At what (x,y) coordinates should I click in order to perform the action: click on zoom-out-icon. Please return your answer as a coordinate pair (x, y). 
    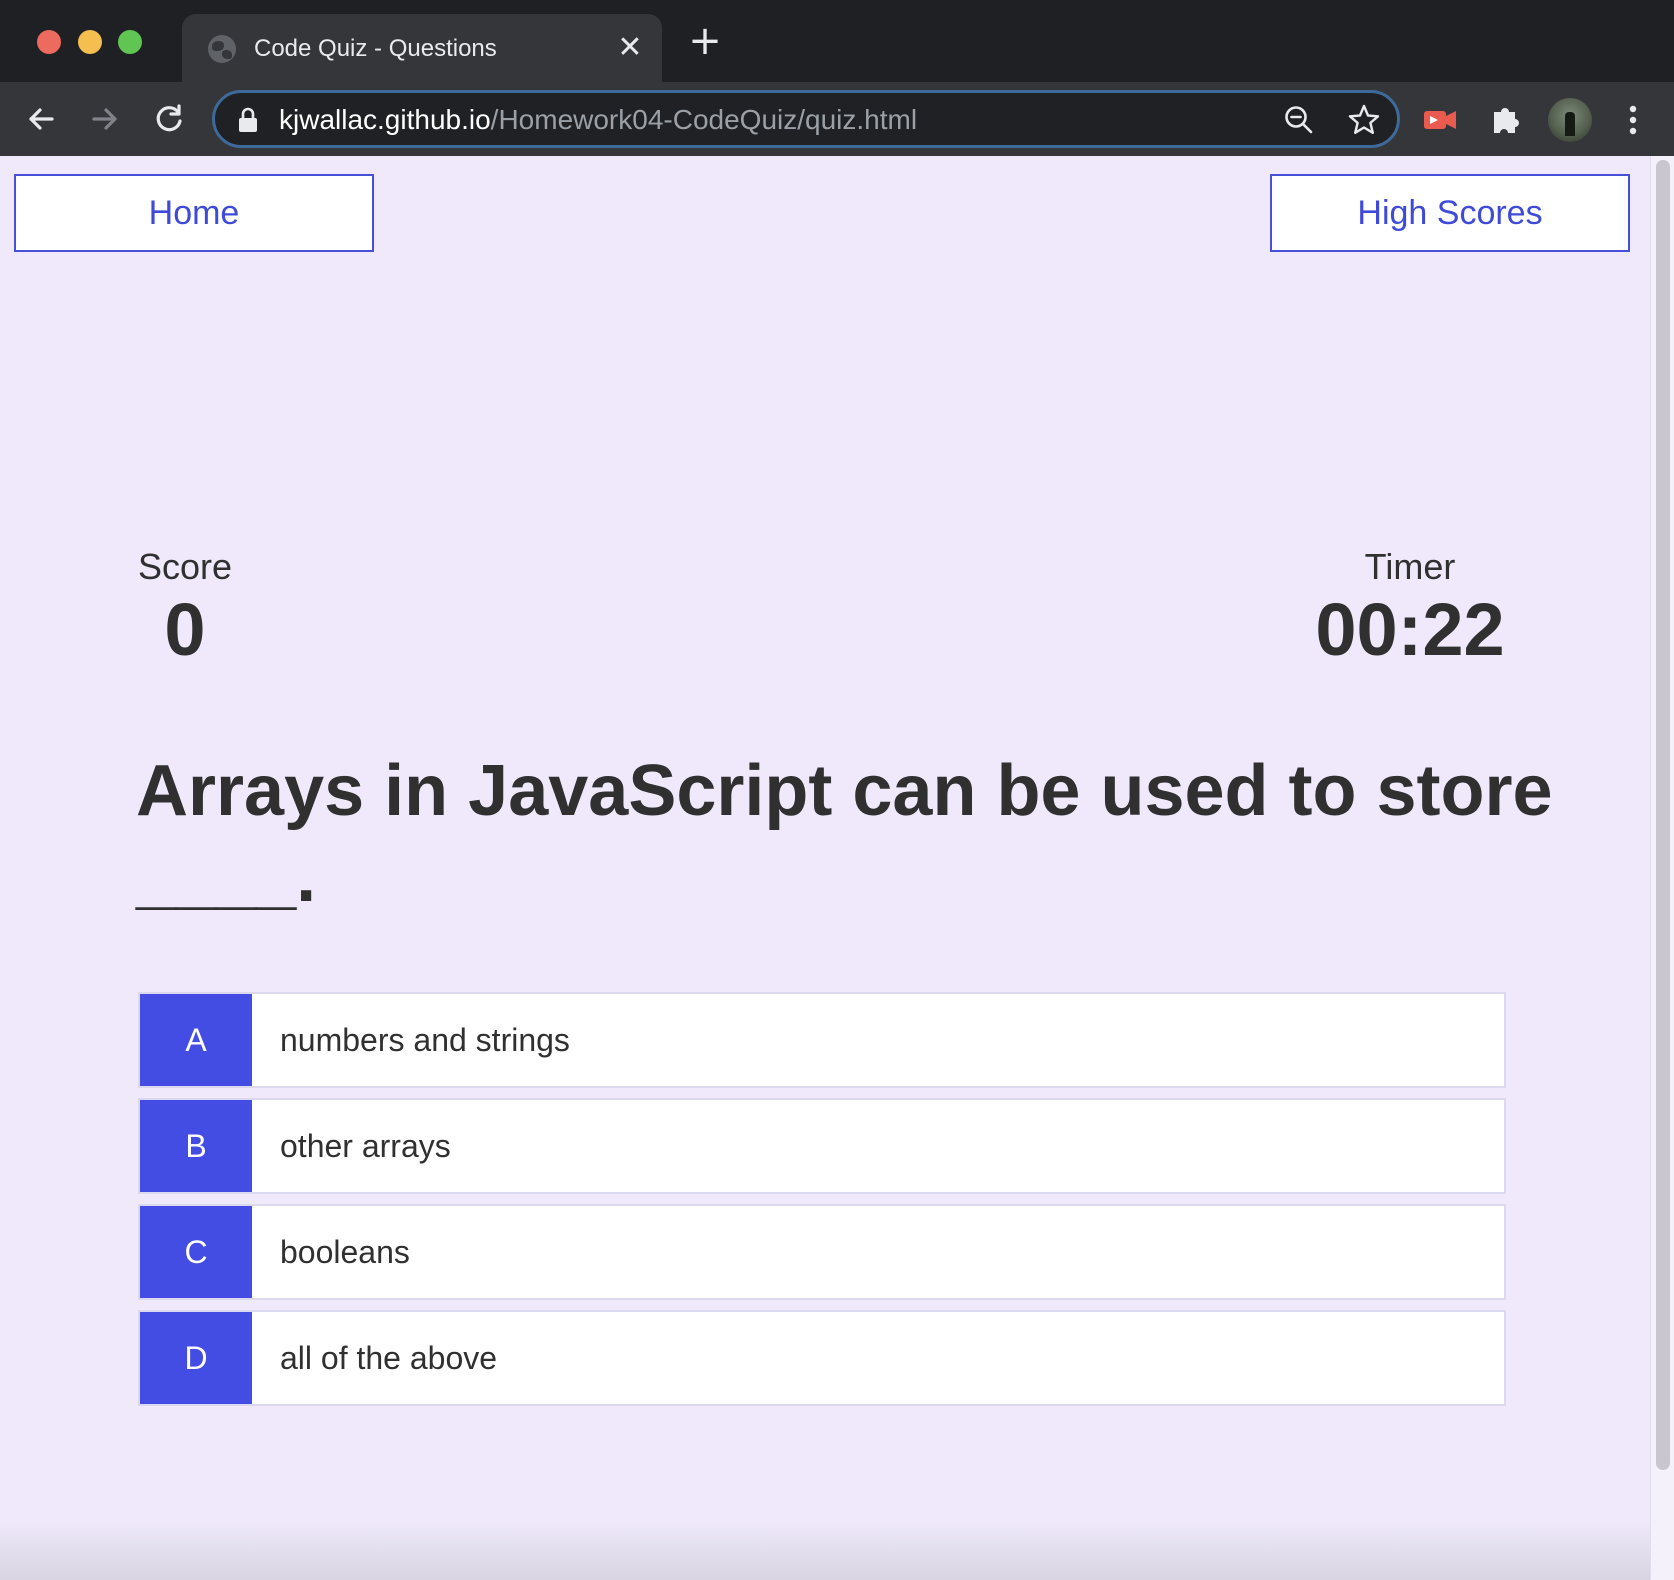
    Looking at the image, I should click on (1299, 120).